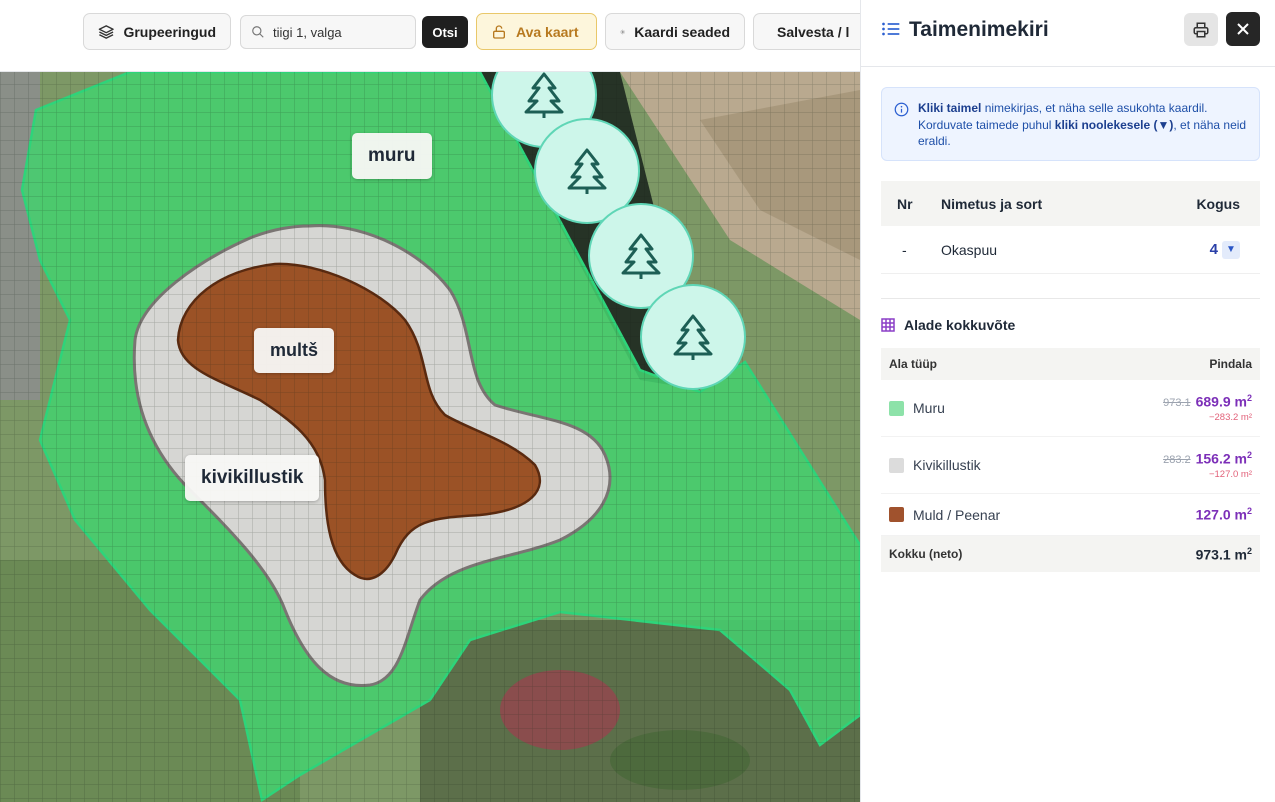  I want to click on map-settings-button: Kaardi seaded, so click(675, 31).